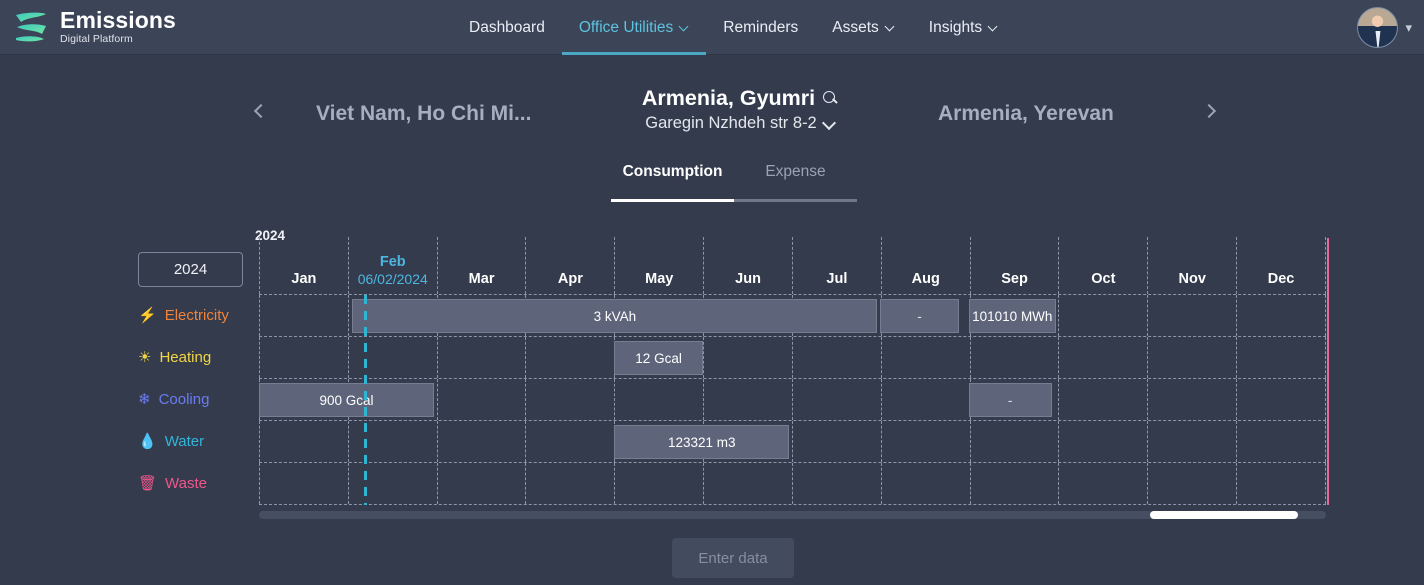 The width and height of the screenshot is (1424, 585). Describe the element at coordinates (482, 265) in the screenshot. I see `month-header-mar: Mar` at that location.